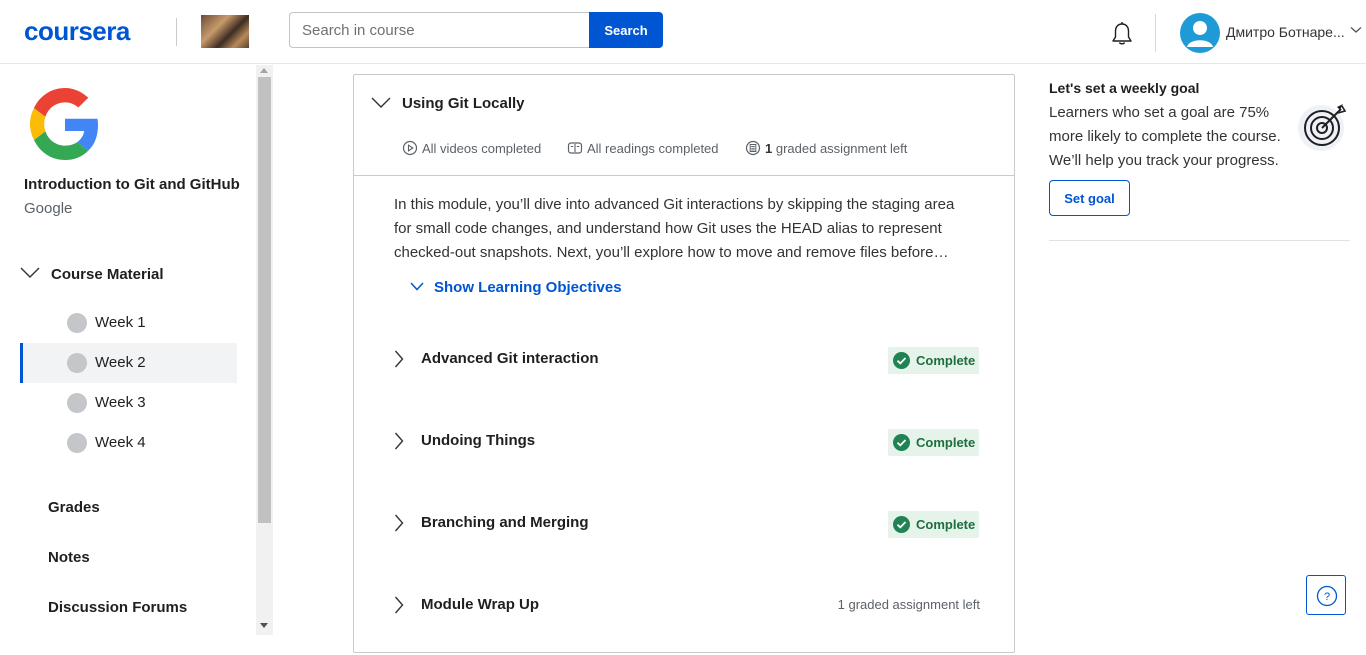  Describe the element at coordinates (478, 440) in the screenshot. I see `lesson-title: Undoing Things` at that location.